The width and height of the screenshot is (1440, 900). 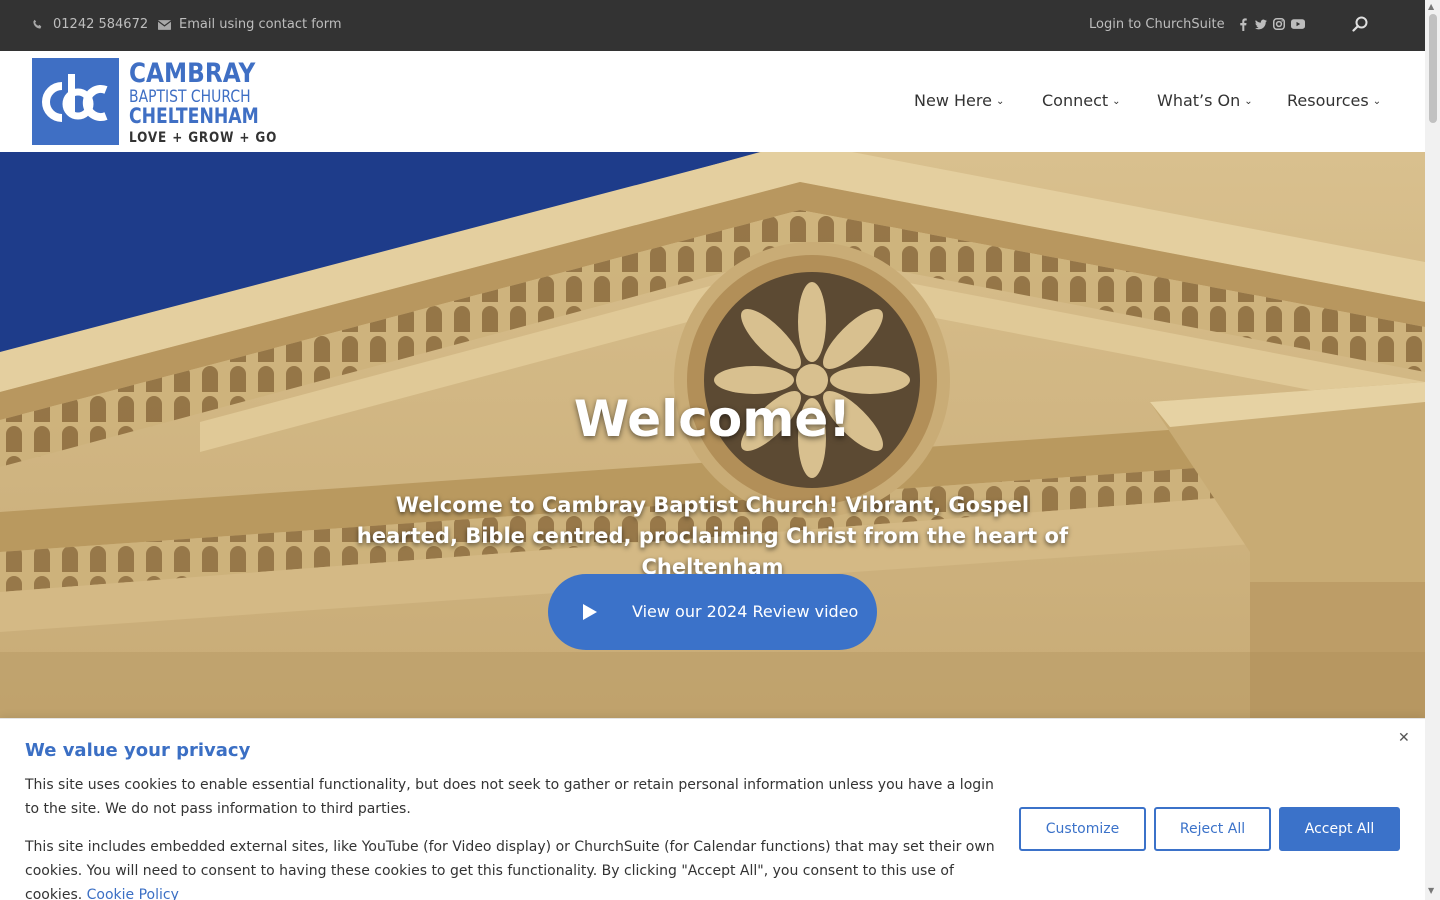 I want to click on instagram-icon, so click(x=1279, y=24).